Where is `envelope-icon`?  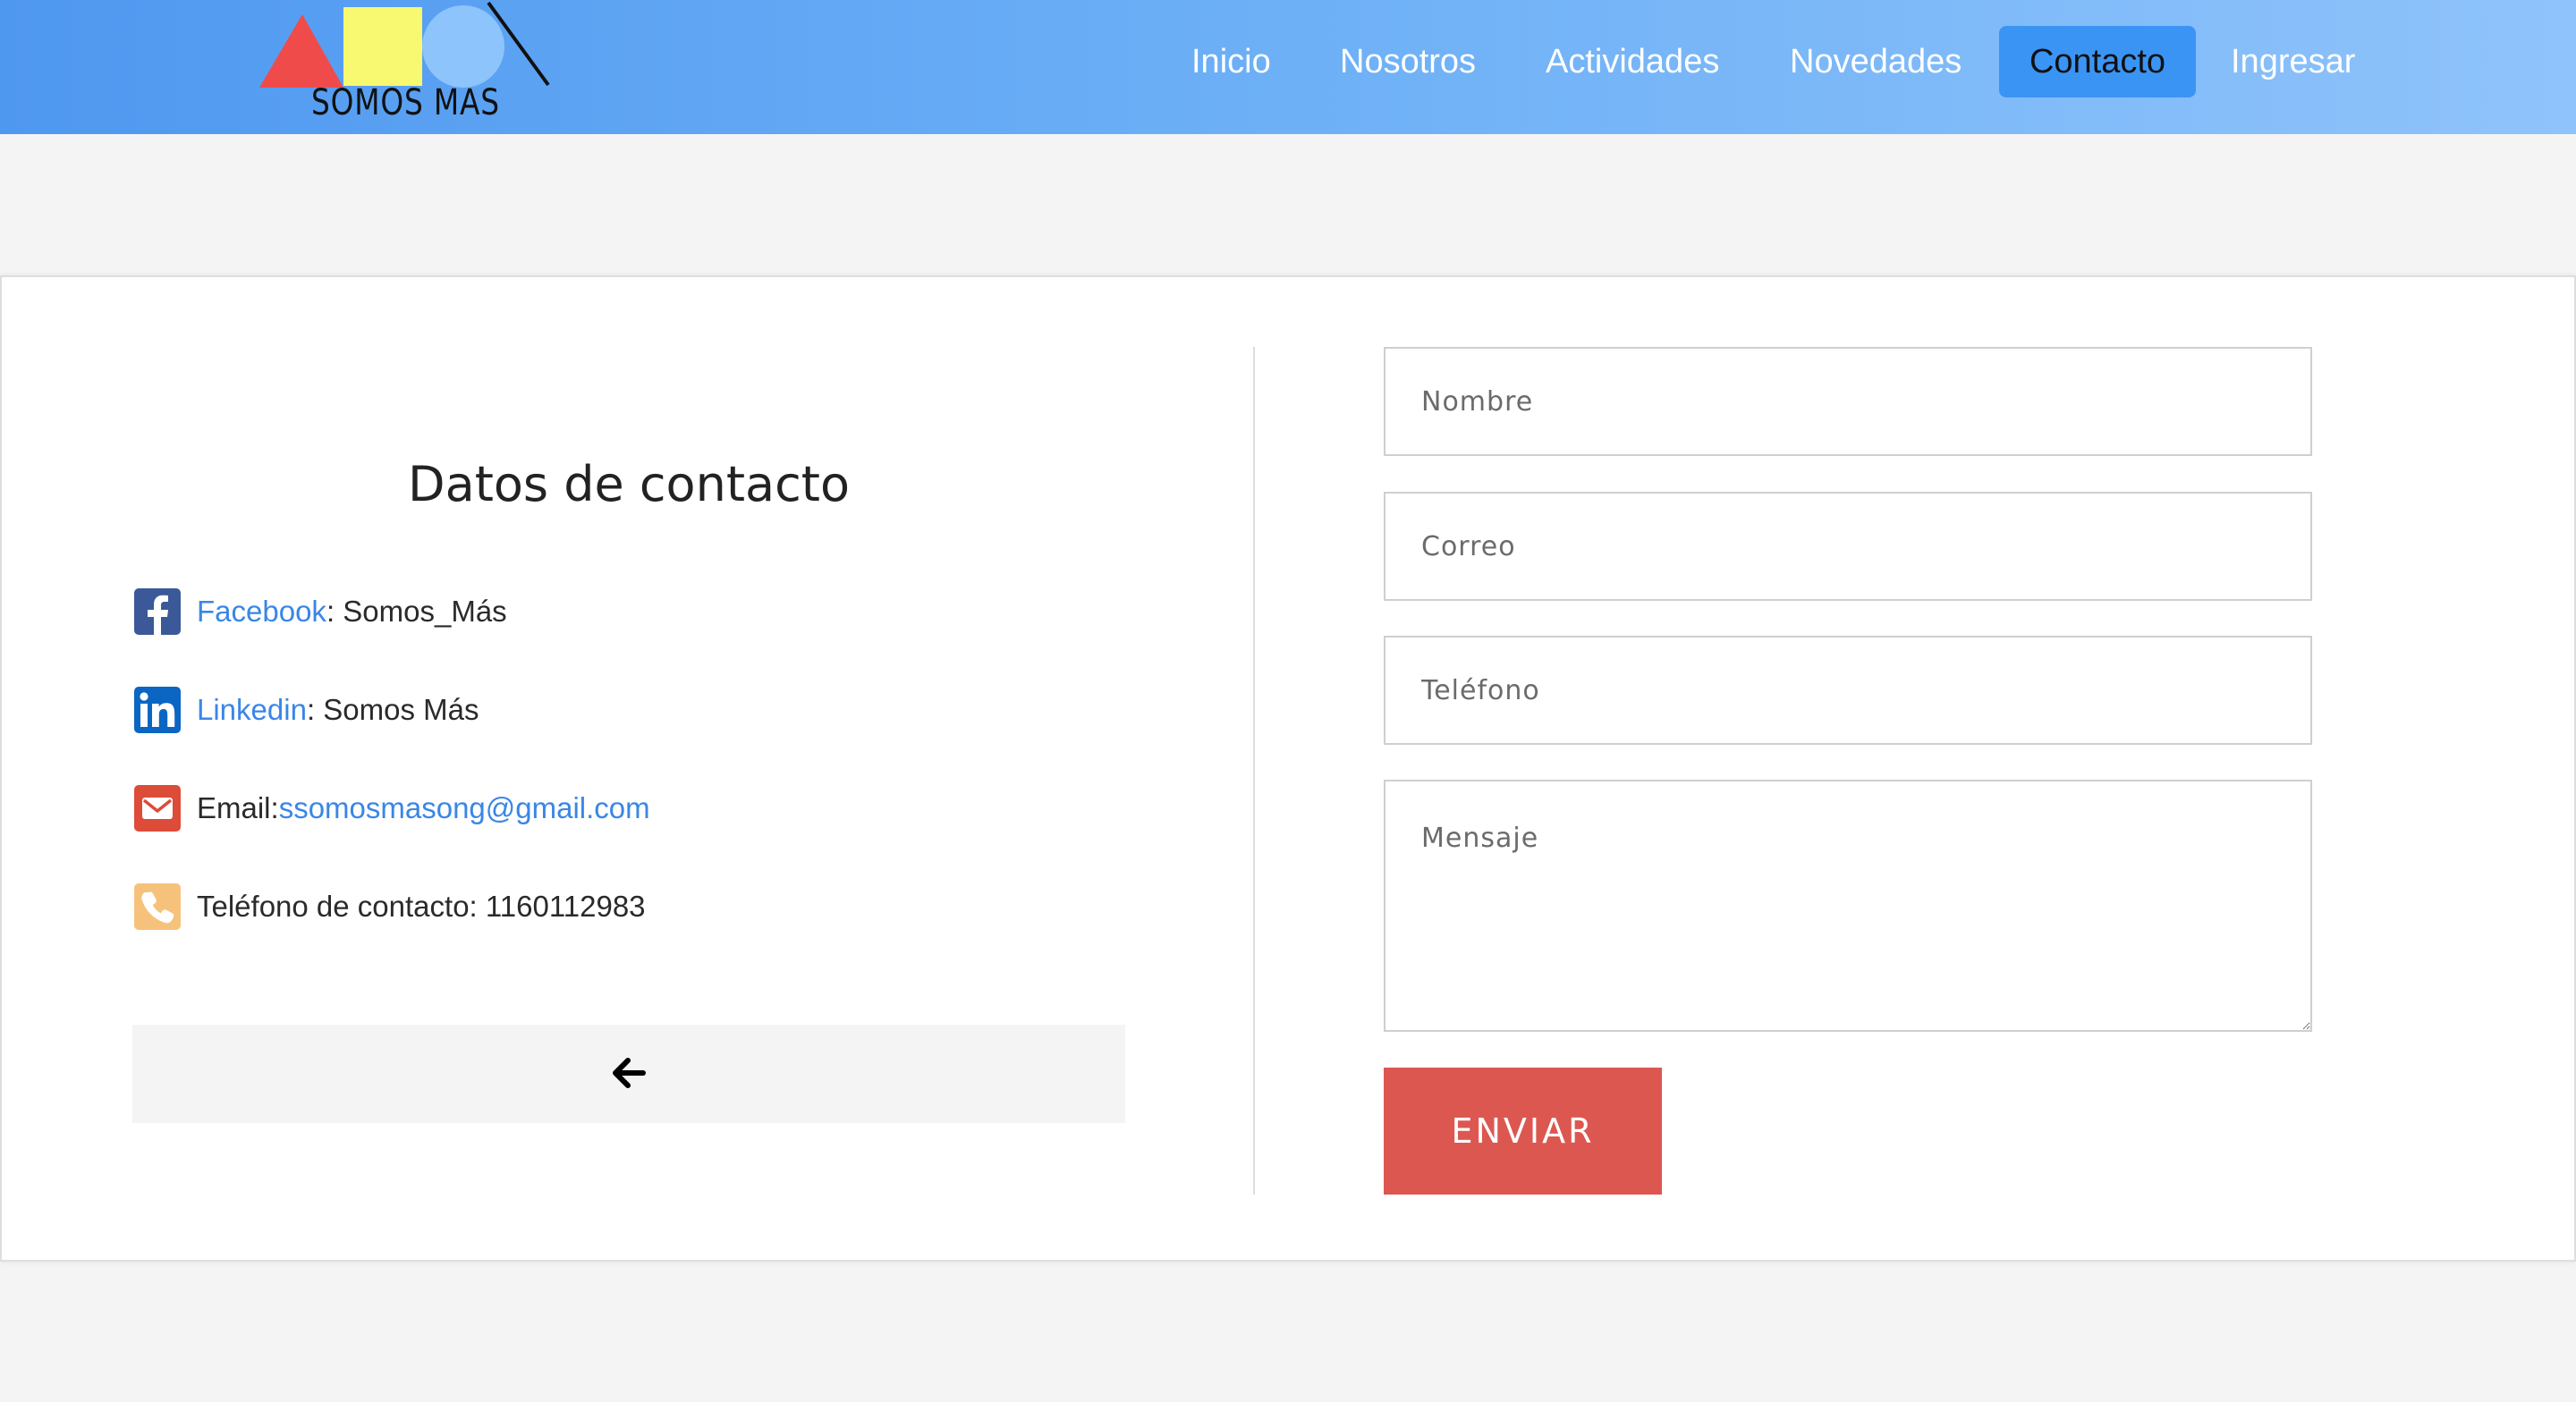
envelope-icon is located at coordinates (157, 808).